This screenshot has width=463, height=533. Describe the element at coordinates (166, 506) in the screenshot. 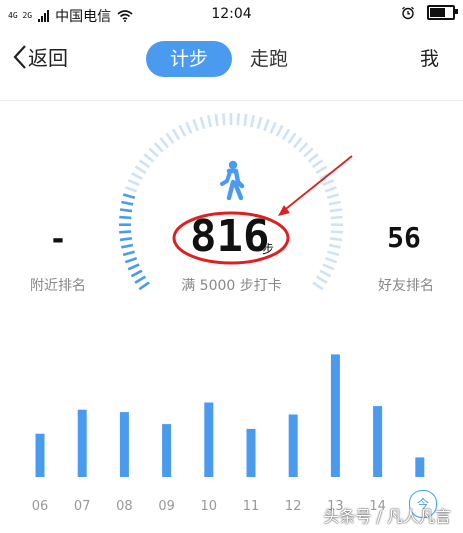

I see `tick-label-09: 09` at that location.